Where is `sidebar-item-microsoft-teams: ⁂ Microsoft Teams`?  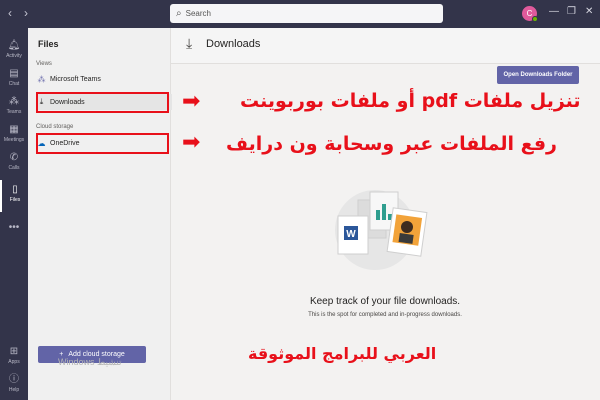
sidebar-item-microsoft-teams: ⁂ Microsoft Teams is located at coordinates (69, 79).